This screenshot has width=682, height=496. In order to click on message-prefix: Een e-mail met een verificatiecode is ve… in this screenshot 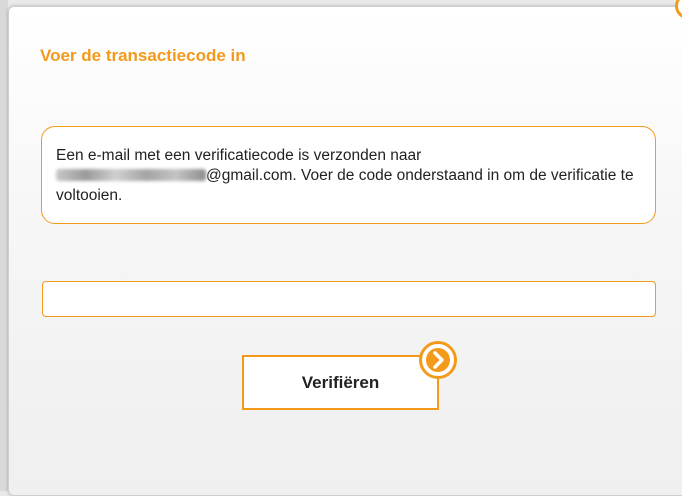, I will do `click(239, 155)`.